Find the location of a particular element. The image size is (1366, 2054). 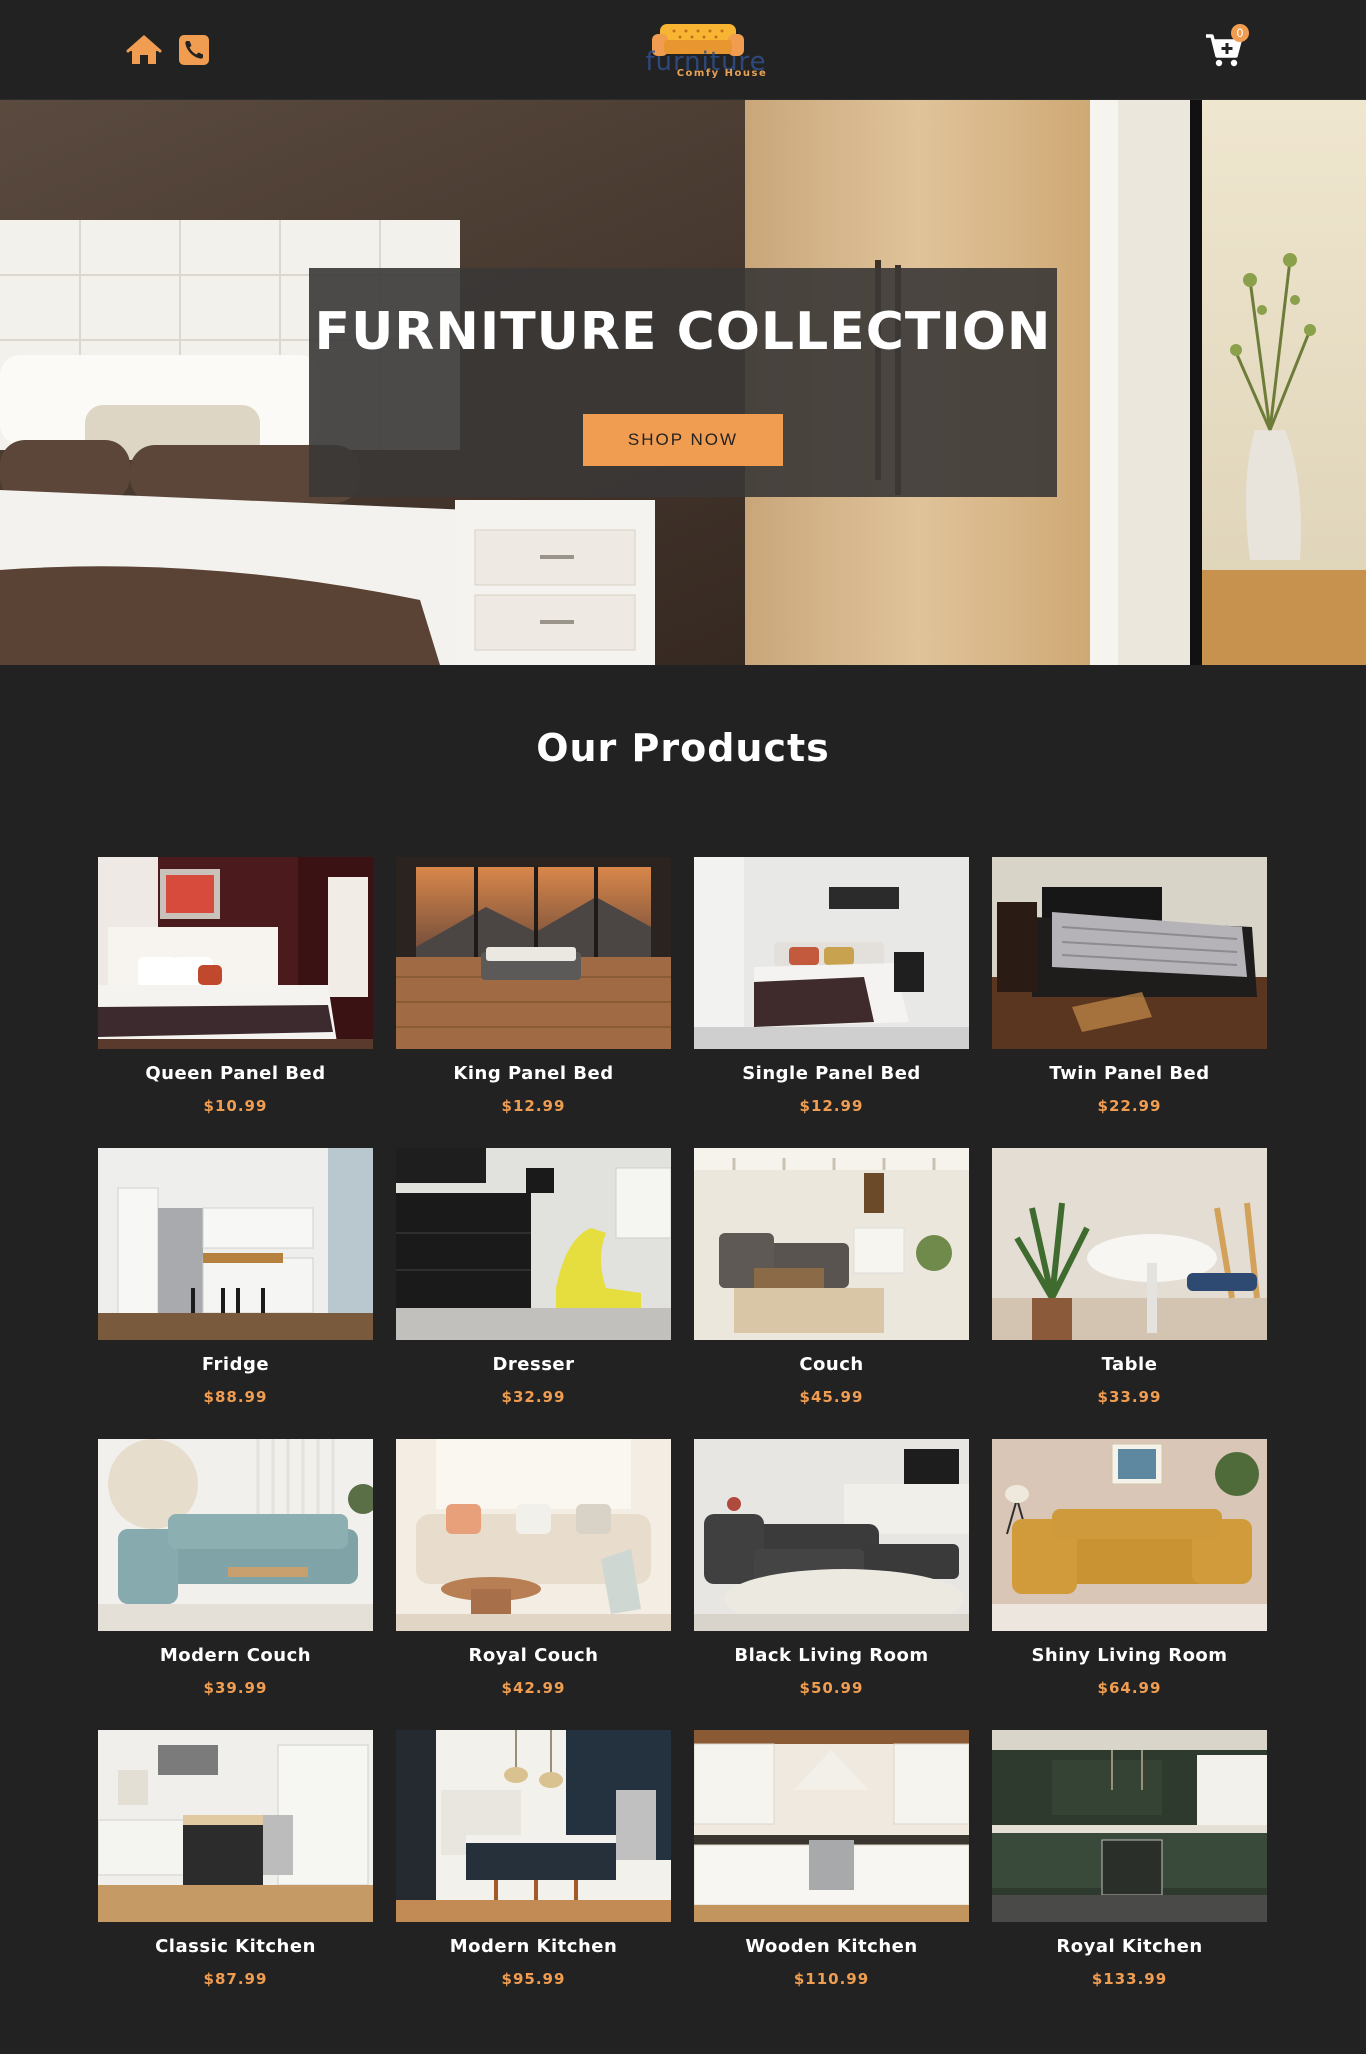

product-price: $39.99 is located at coordinates (235, 1688).